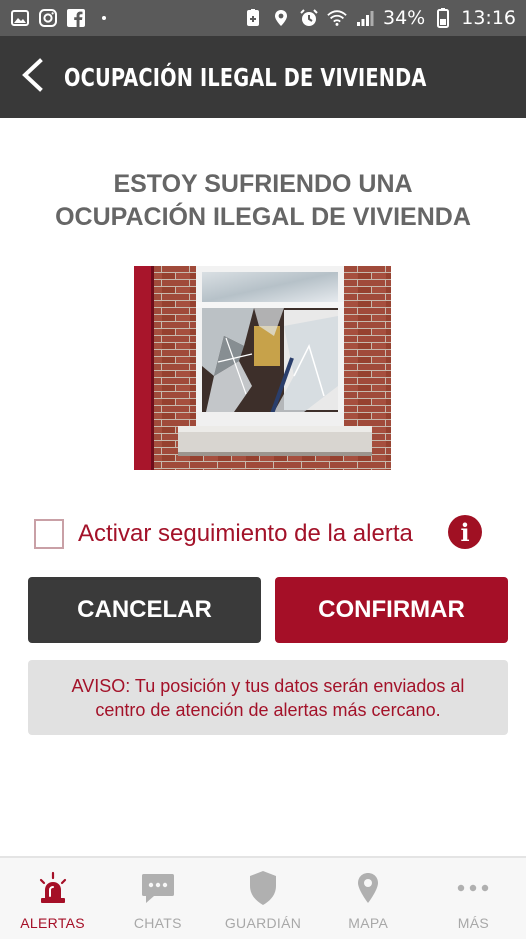 This screenshot has height=939, width=526. I want to click on nav-item-mas: MÁS, so click(473, 898).